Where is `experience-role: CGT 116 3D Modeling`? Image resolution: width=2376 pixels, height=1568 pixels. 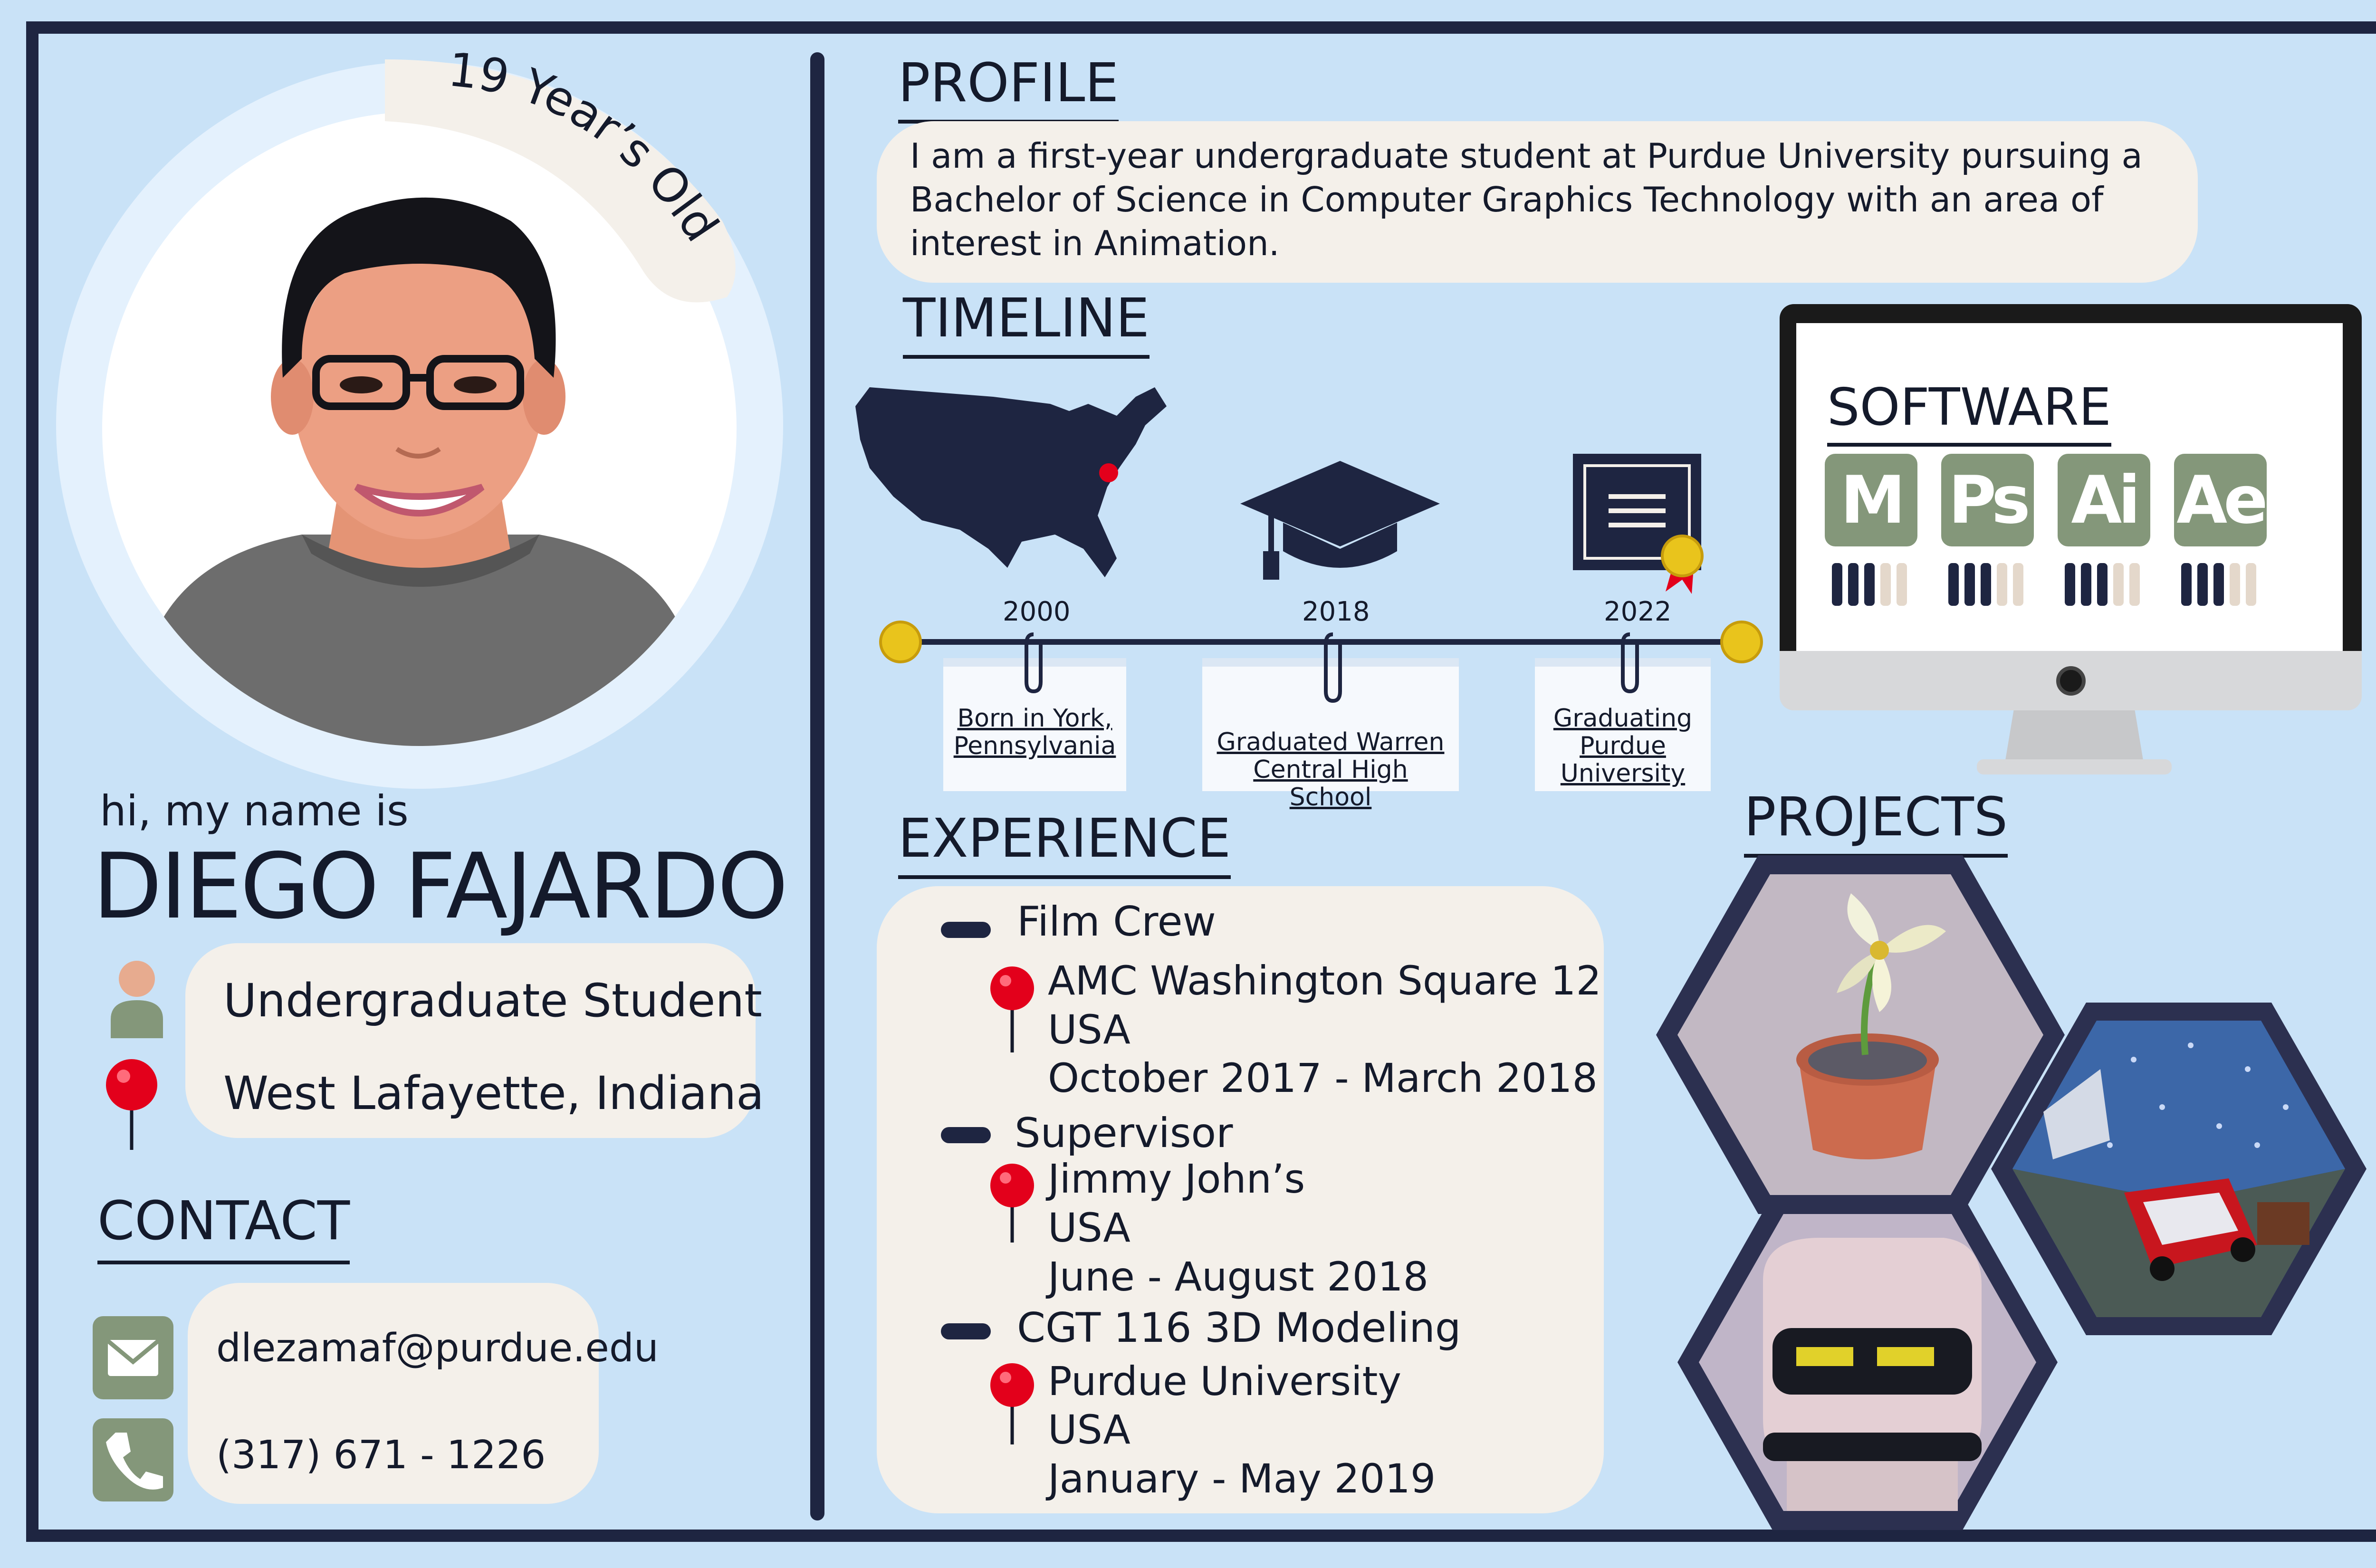 experience-role: CGT 116 3D Modeling is located at coordinates (1239, 1328).